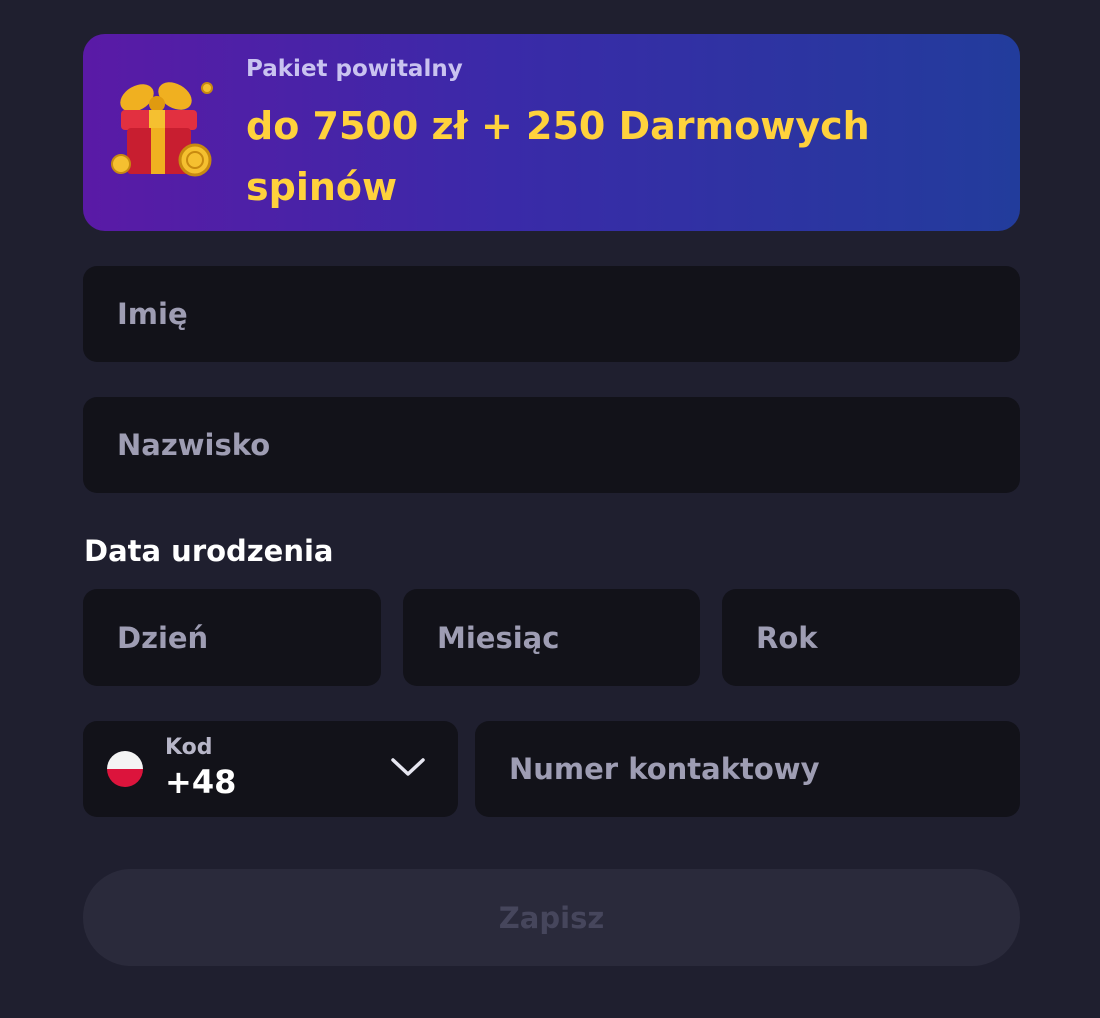  I want to click on birth-year-input, so click(871, 637).